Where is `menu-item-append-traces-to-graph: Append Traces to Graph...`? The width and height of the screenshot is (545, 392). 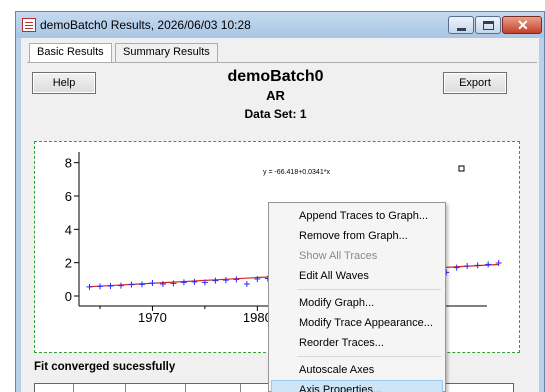 menu-item-append-traces-to-graph: Append Traces to Graph... is located at coordinates (357, 216).